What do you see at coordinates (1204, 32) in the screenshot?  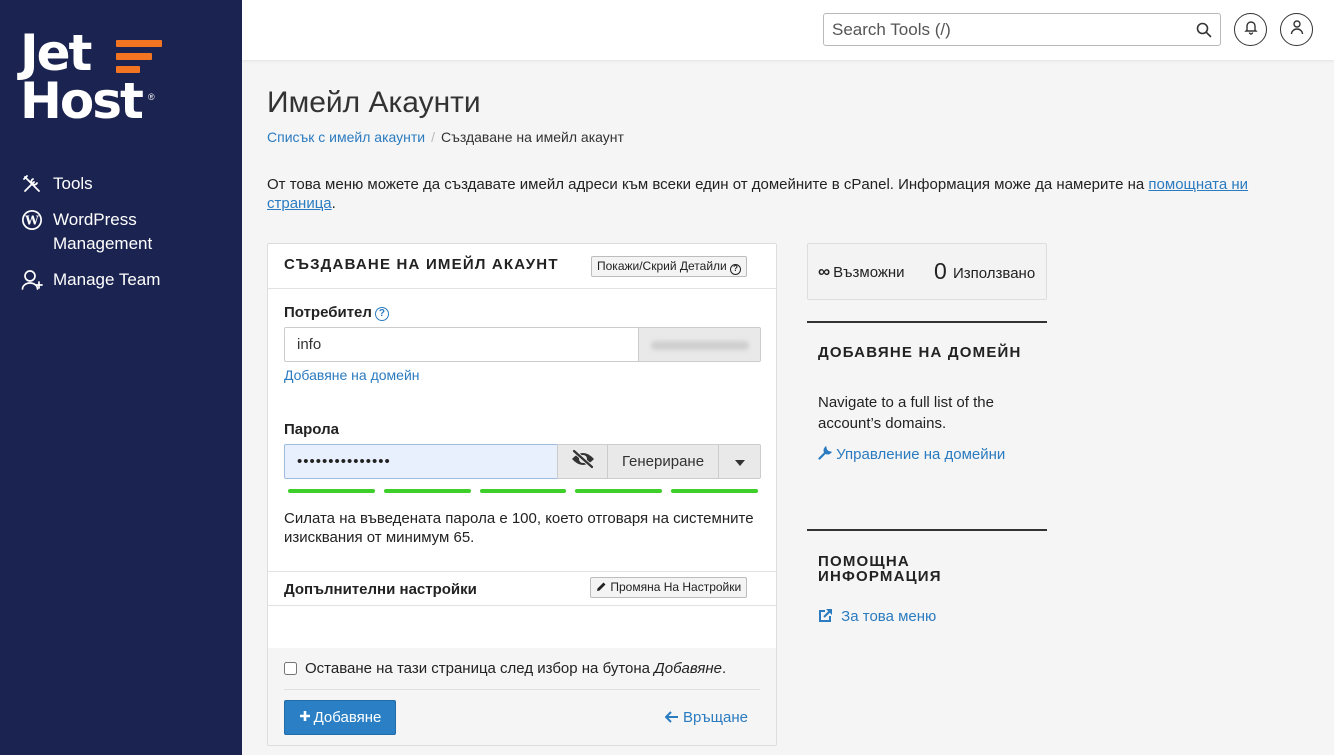 I see `search-icon` at bounding box center [1204, 32].